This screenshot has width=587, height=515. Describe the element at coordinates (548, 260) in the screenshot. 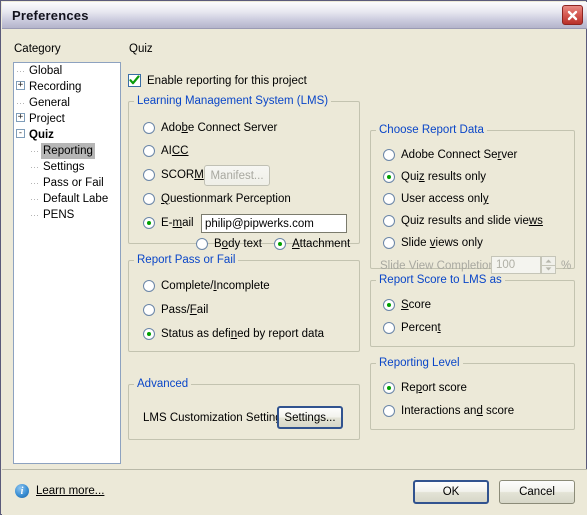

I see `stepper-up-icon` at that location.